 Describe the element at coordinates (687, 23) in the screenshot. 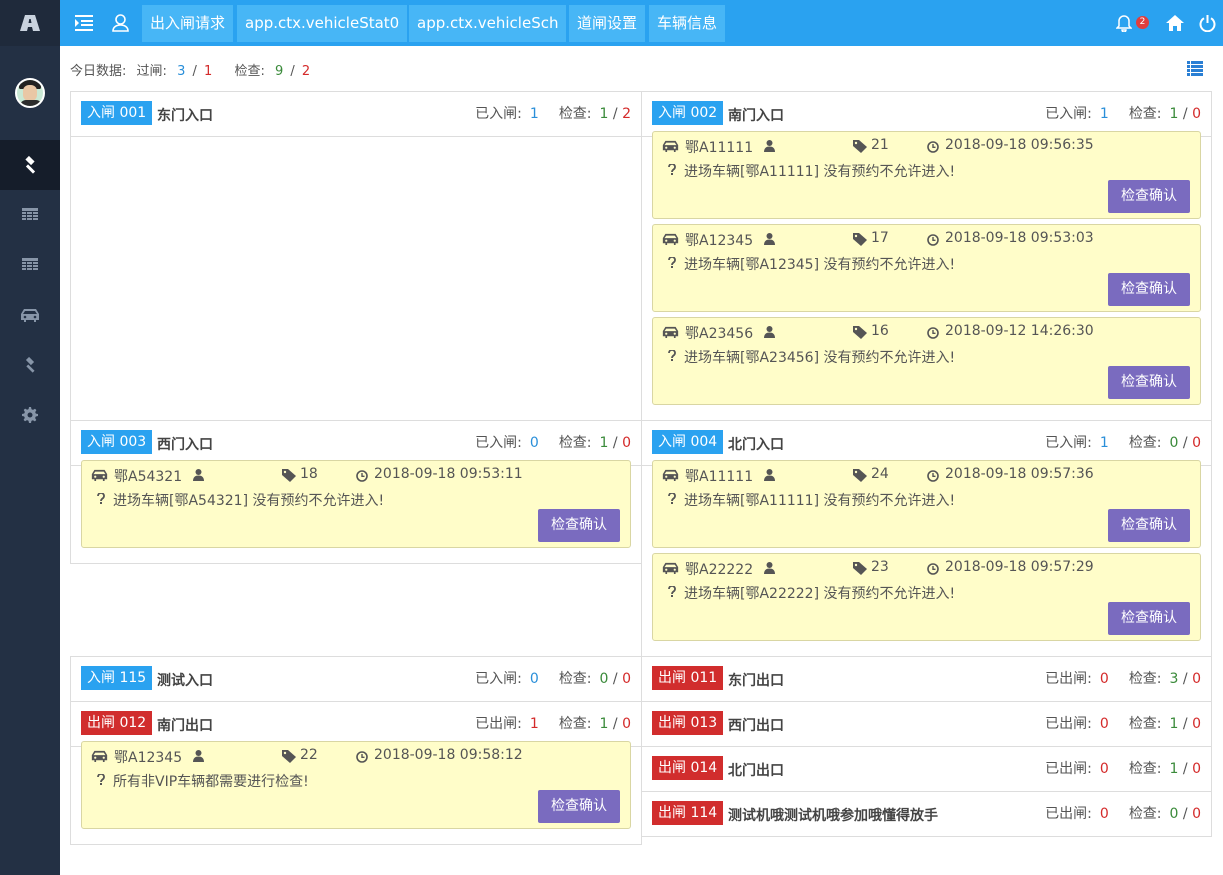

I see `tab-vehicle-info: 车辆信息` at that location.